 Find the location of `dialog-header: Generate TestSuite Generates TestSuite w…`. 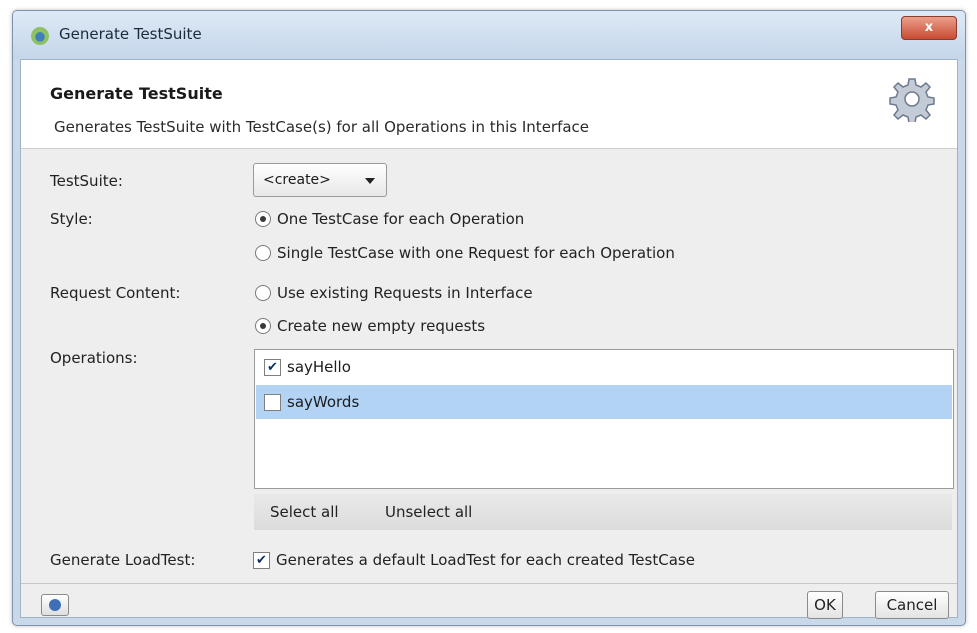

dialog-header: Generate TestSuite Generates TestSuite w… is located at coordinates (489, 104).